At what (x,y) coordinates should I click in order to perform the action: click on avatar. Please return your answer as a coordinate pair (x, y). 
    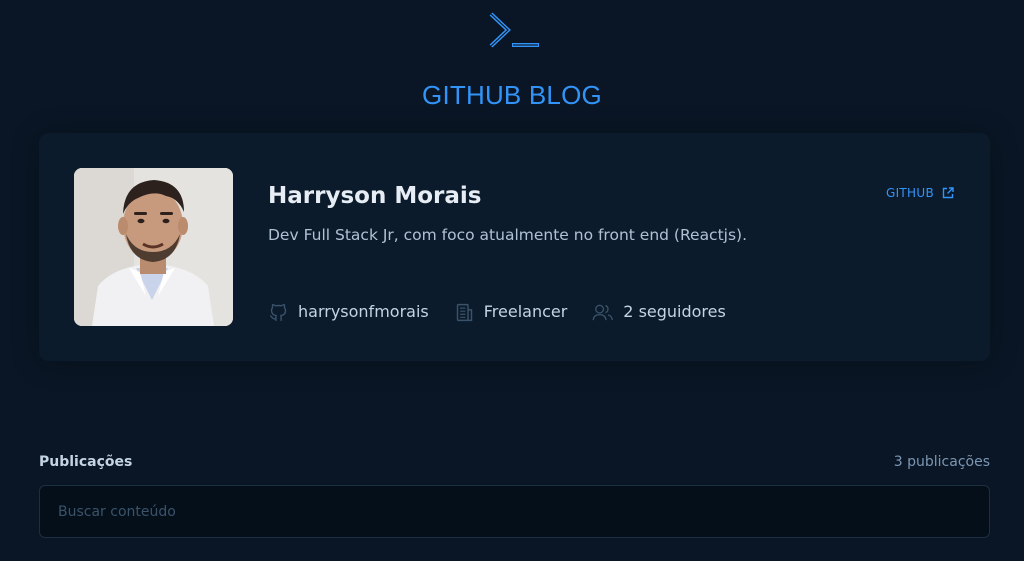
    Looking at the image, I should click on (153, 247).